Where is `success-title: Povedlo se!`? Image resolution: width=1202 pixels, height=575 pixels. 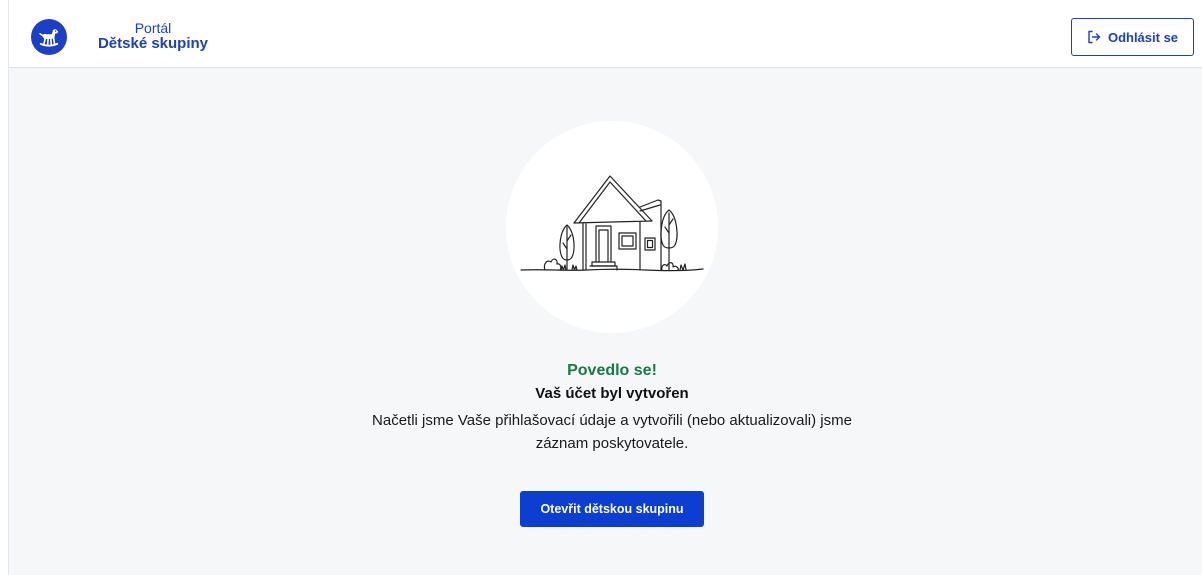
success-title: Povedlo se! is located at coordinates (612, 370).